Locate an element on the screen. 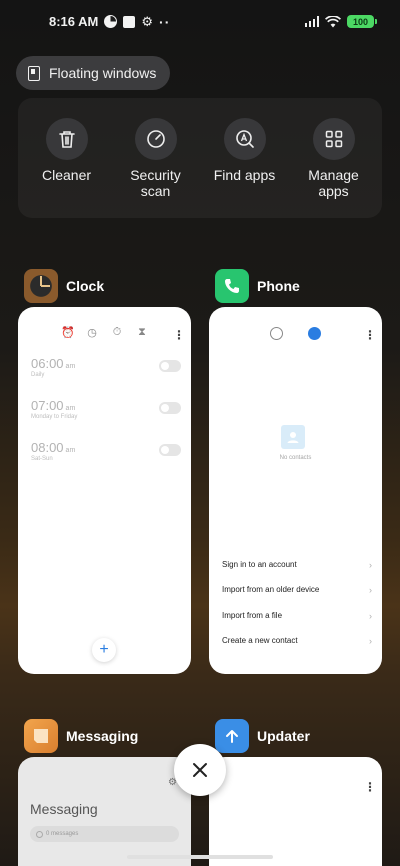 The height and width of the screenshot is (866, 400). clock-card-header: Clock is located at coordinates (64, 286).